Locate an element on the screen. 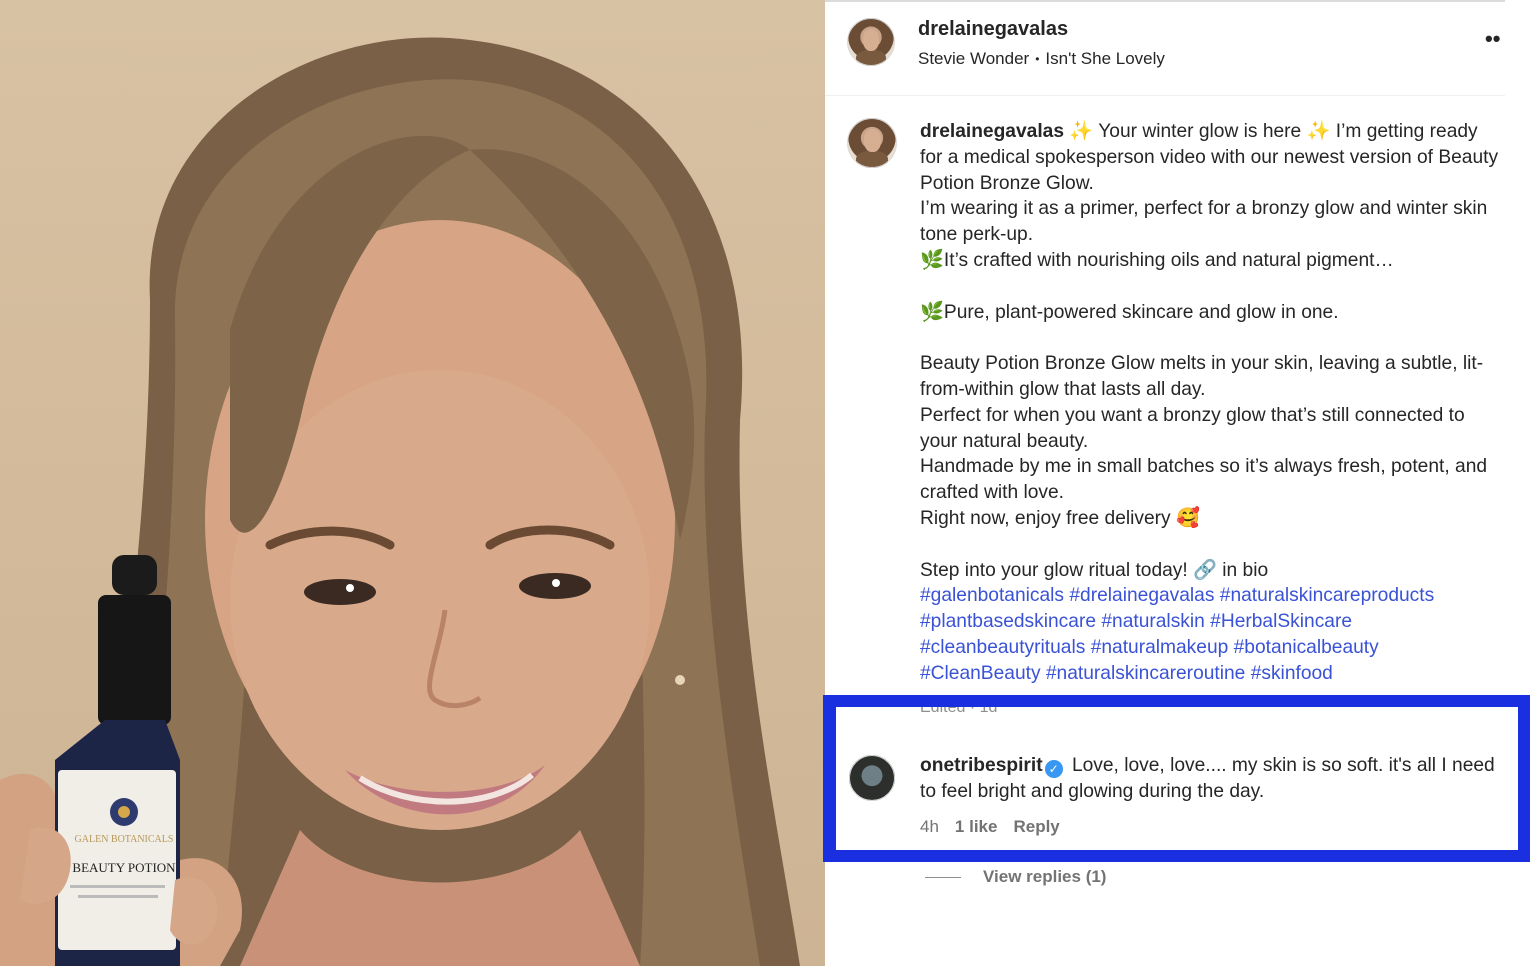 The image size is (1530, 966). top-border is located at coordinates (1165, 1).